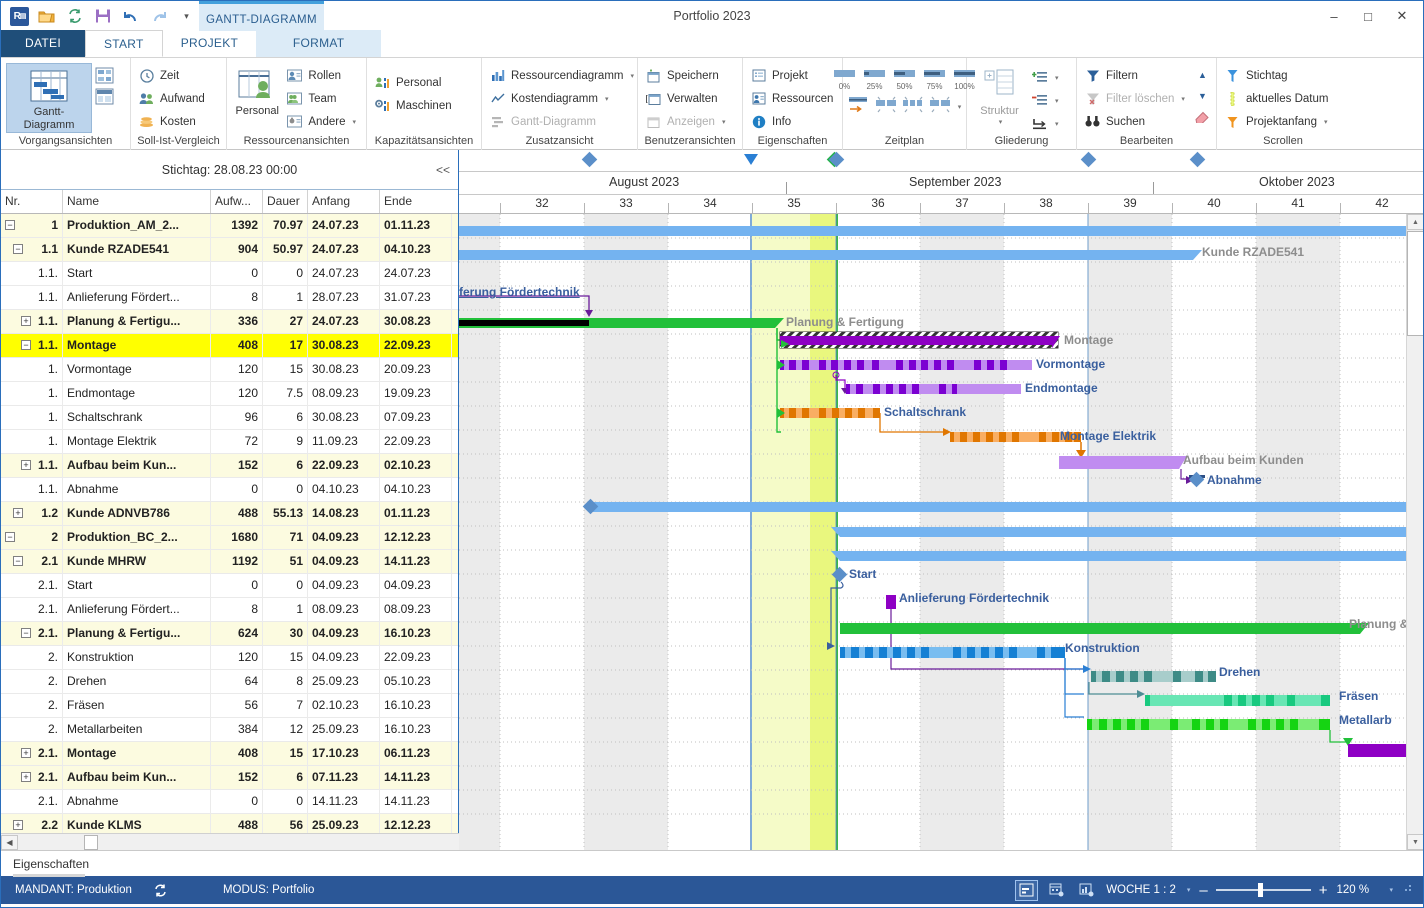 The width and height of the screenshot is (1424, 908). What do you see at coordinates (91, 842) in the screenshot?
I see `horizontal-scroll-thumb` at bounding box center [91, 842].